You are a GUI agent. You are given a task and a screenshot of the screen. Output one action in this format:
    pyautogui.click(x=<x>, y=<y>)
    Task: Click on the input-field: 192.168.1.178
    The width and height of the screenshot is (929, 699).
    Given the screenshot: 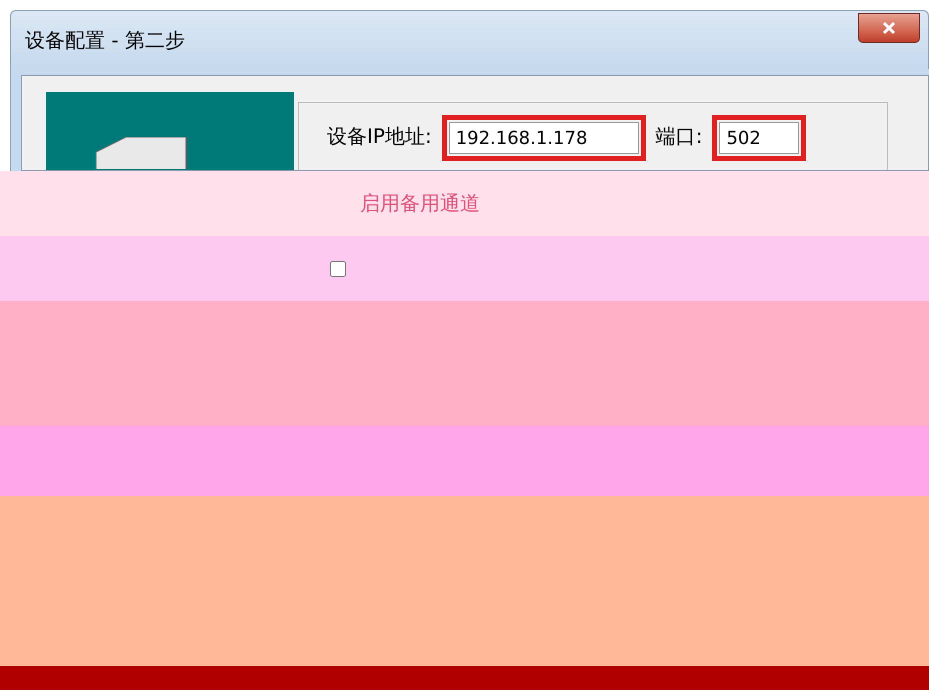 What is the action you would take?
    pyautogui.click(x=543, y=138)
    